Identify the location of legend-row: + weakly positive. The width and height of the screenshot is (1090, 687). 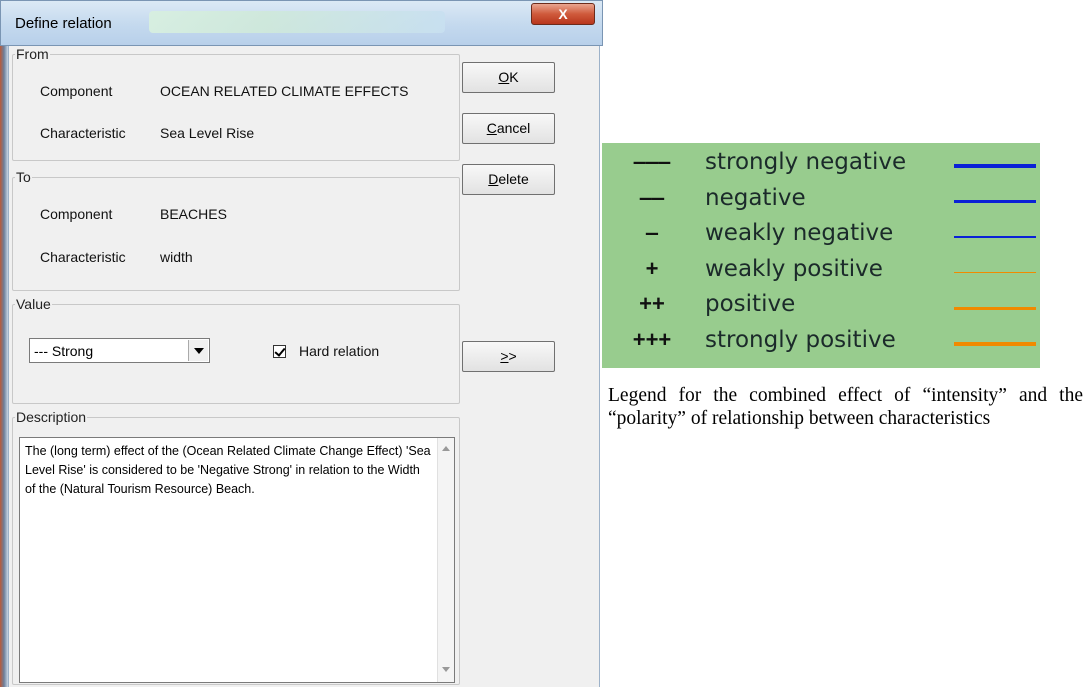
(821, 274).